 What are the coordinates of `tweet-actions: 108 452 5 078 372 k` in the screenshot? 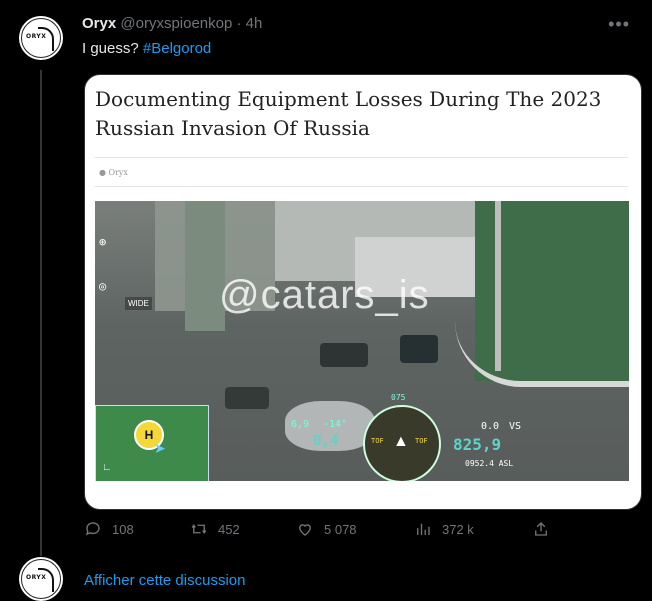 It's located at (319, 532).